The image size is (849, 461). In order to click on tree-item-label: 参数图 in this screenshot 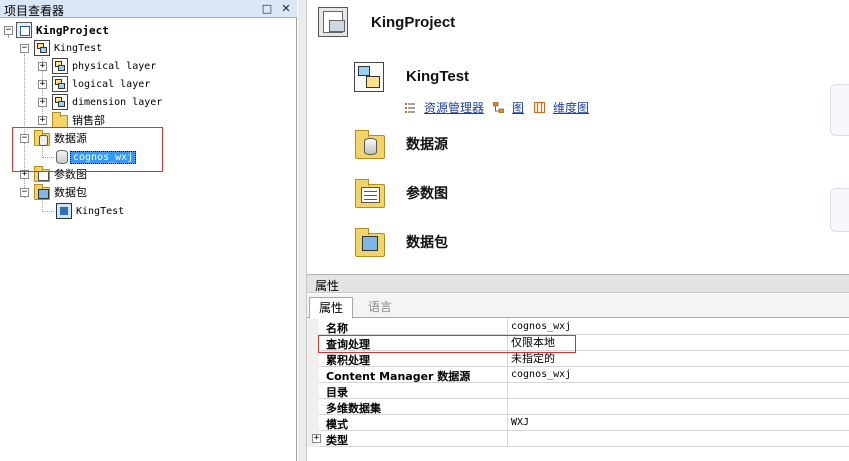, I will do `click(70, 174)`.